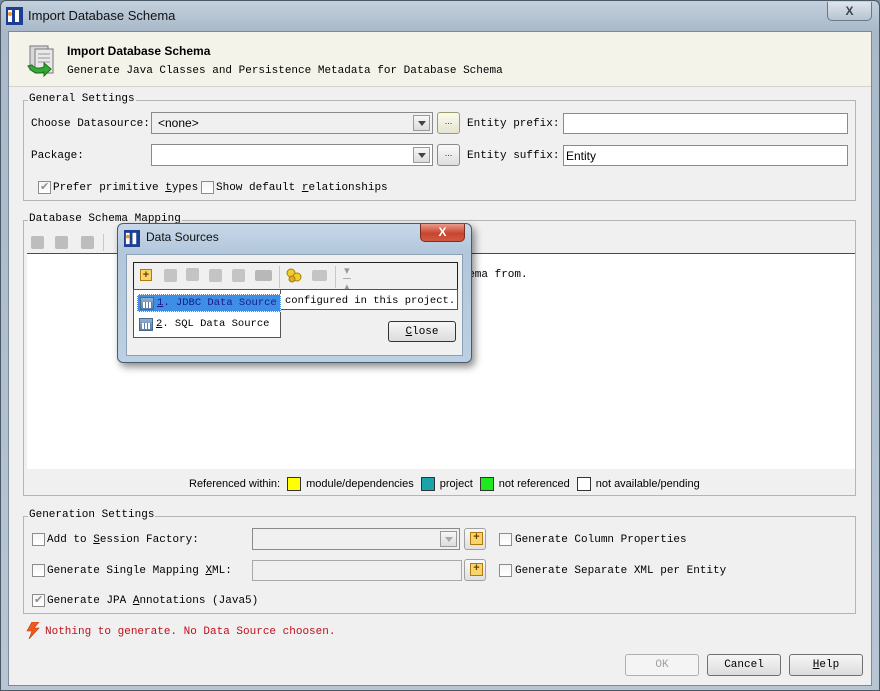 This screenshot has width=880, height=691. Describe the element at coordinates (534, 484) in the screenshot. I see `legend-label-not-referenced: not referenced` at that location.